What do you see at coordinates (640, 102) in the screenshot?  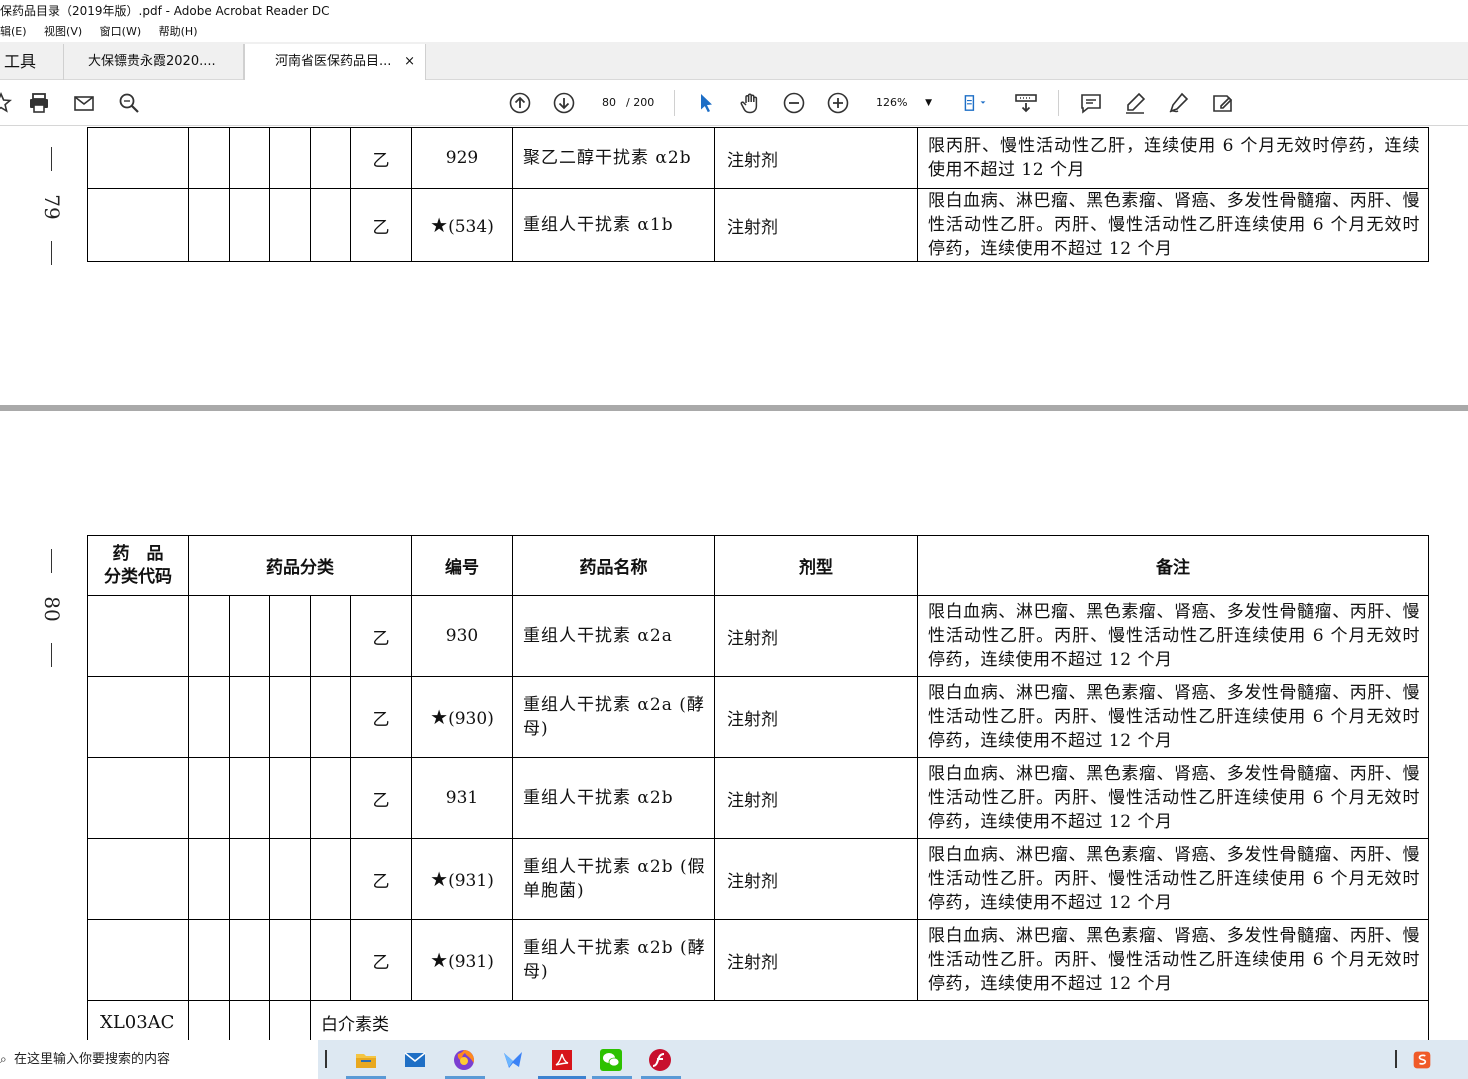 I see `page-count: / 200` at bounding box center [640, 102].